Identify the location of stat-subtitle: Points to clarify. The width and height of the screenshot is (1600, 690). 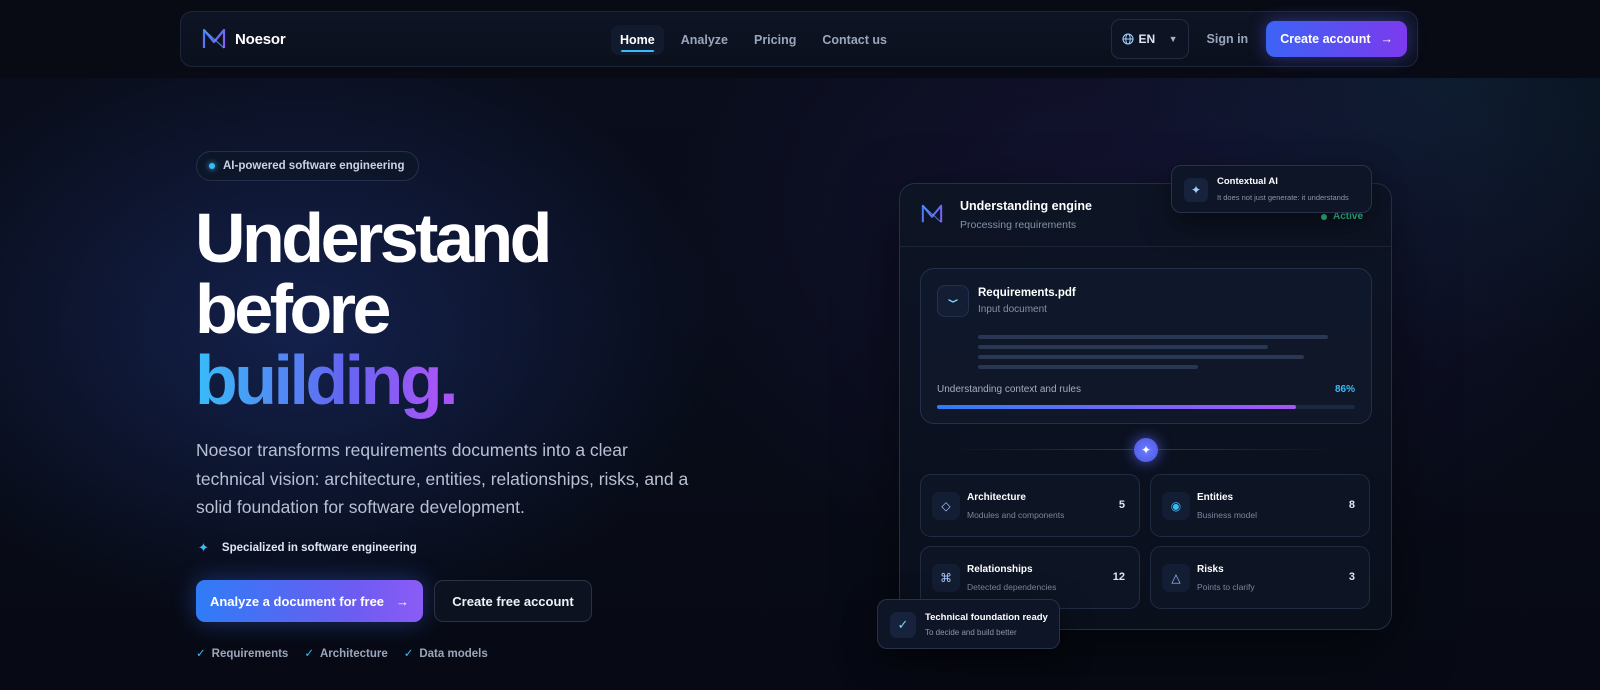
(1226, 587).